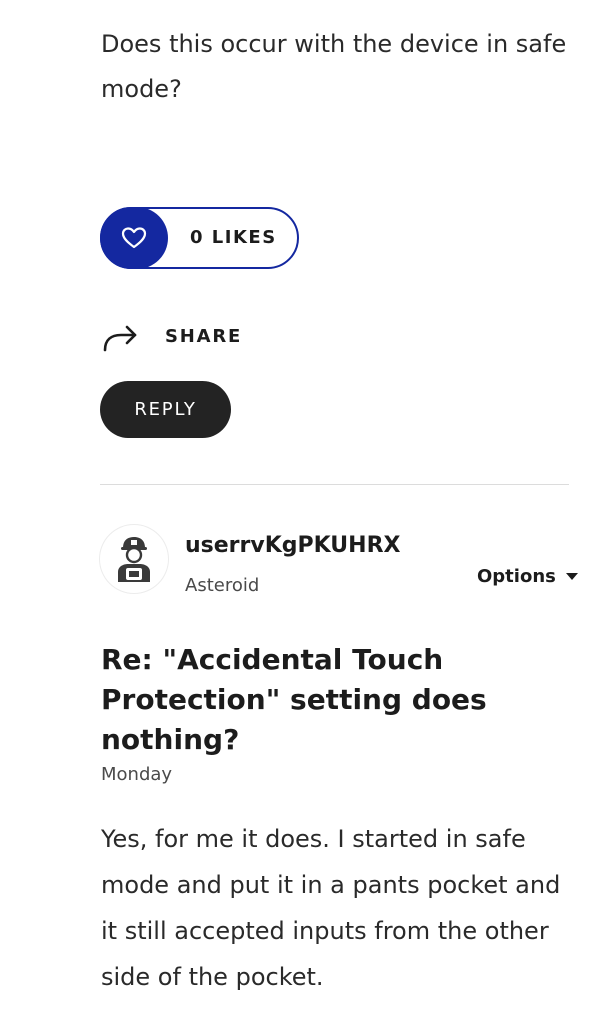 Image resolution: width=602 pixels, height=1024 pixels. Describe the element at coordinates (222, 585) in the screenshot. I see `author-rank: Asteroid` at that location.